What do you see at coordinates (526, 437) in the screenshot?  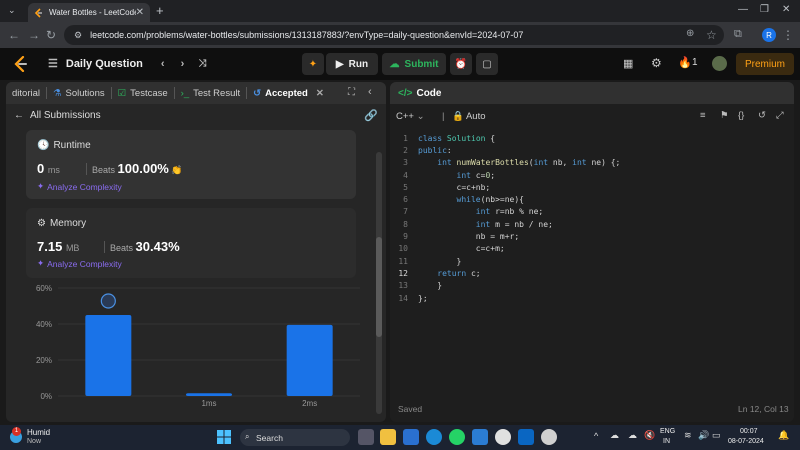 I see `linkedin-icon` at bounding box center [526, 437].